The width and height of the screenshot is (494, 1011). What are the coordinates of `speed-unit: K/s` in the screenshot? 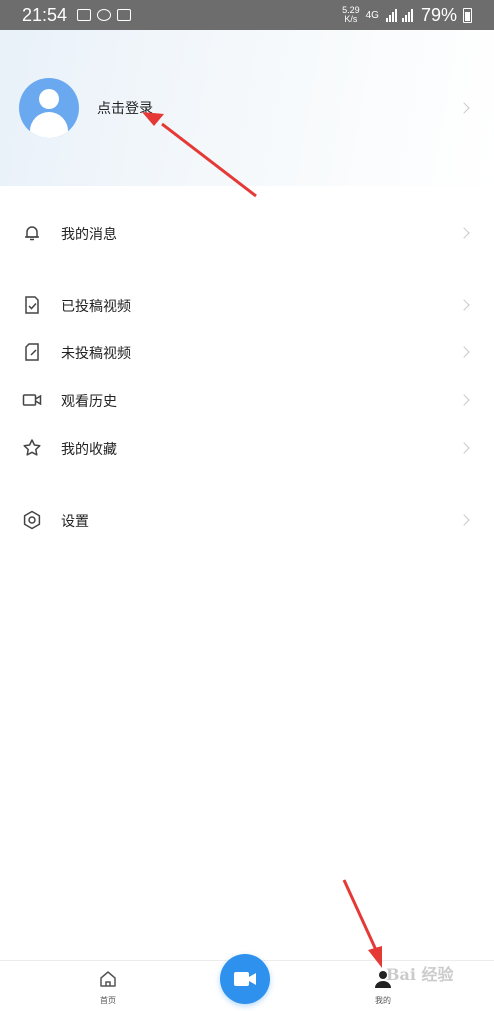 It's located at (351, 19).